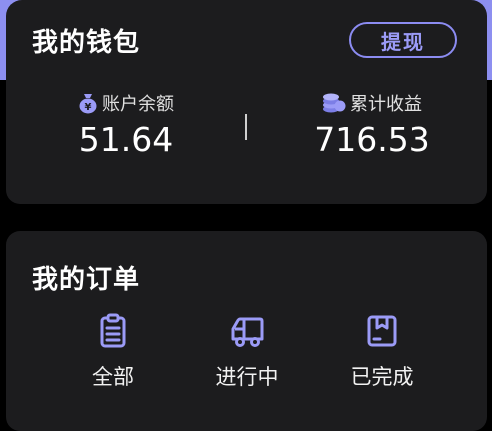 The image size is (492, 431). What do you see at coordinates (382, 331) in the screenshot?
I see `package-box-icon` at bounding box center [382, 331].